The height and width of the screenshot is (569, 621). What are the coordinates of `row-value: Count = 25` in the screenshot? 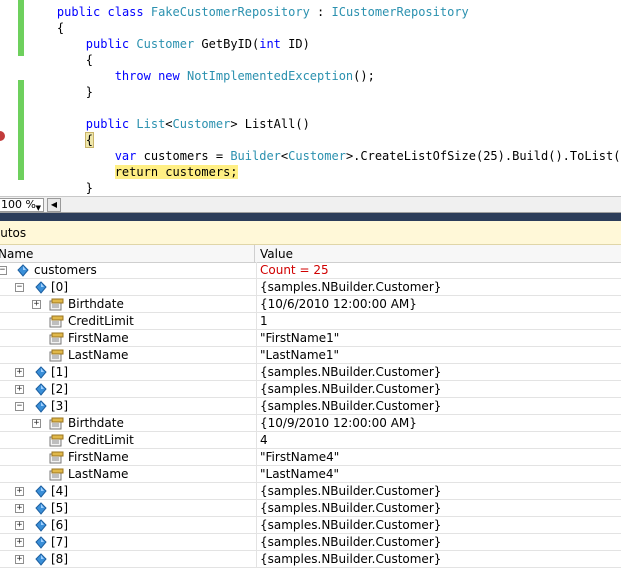 It's located at (294, 270).